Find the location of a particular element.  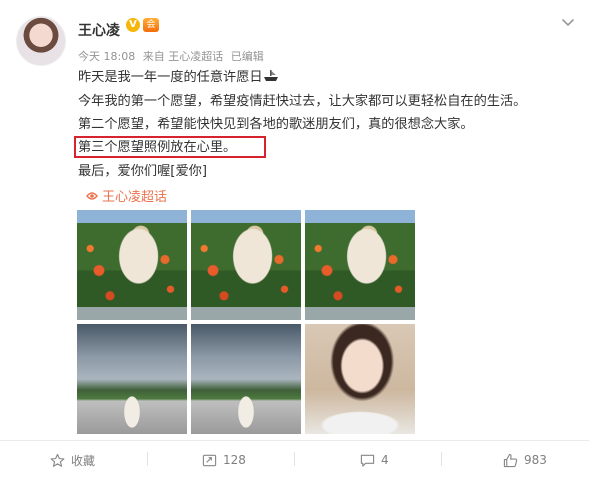

comment-count: 4 is located at coordinates (385, 460).